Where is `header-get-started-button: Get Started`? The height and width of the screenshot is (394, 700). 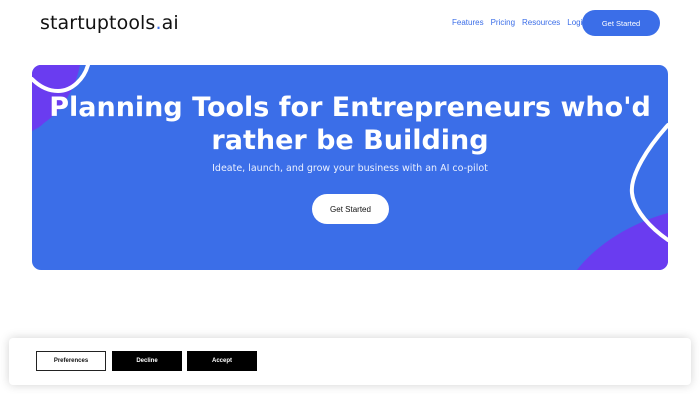
header-get-started-button: Get Started is located at coordinates (621, 23).